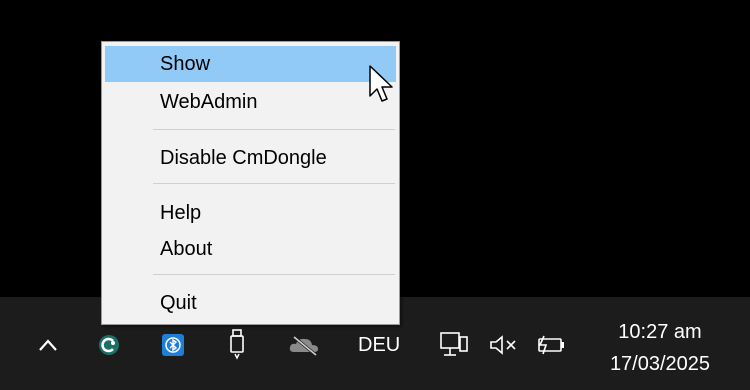  I want to click on battery-charging-icon, so click(552, 345).